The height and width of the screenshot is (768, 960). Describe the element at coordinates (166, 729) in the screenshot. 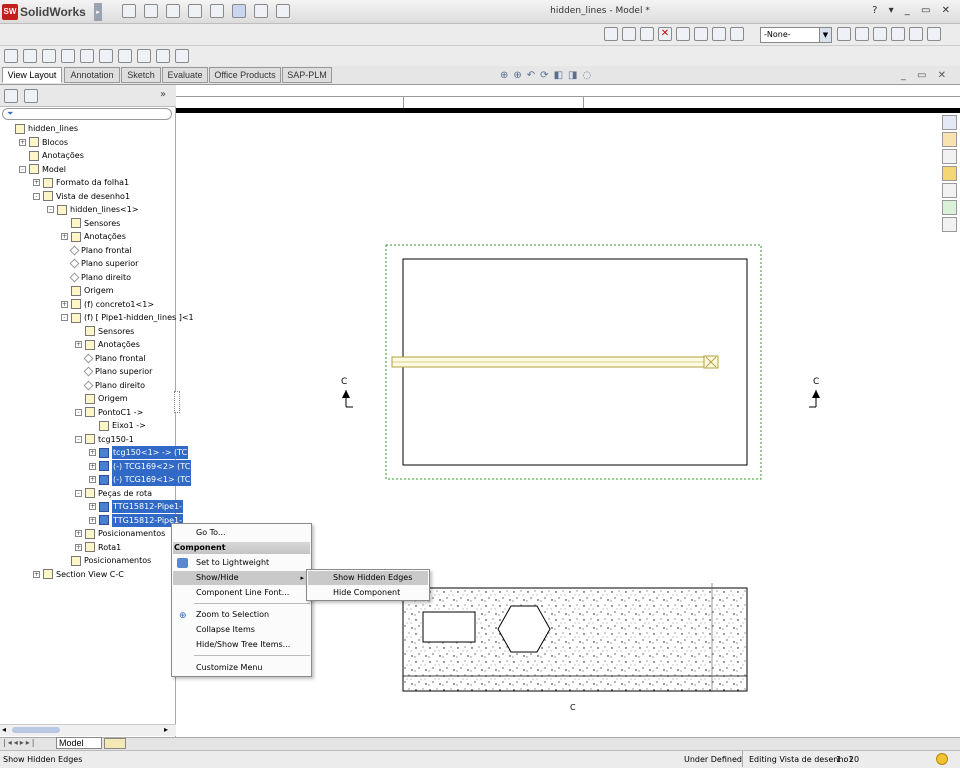

I see `scroll-right-icon: ▸` at that location.